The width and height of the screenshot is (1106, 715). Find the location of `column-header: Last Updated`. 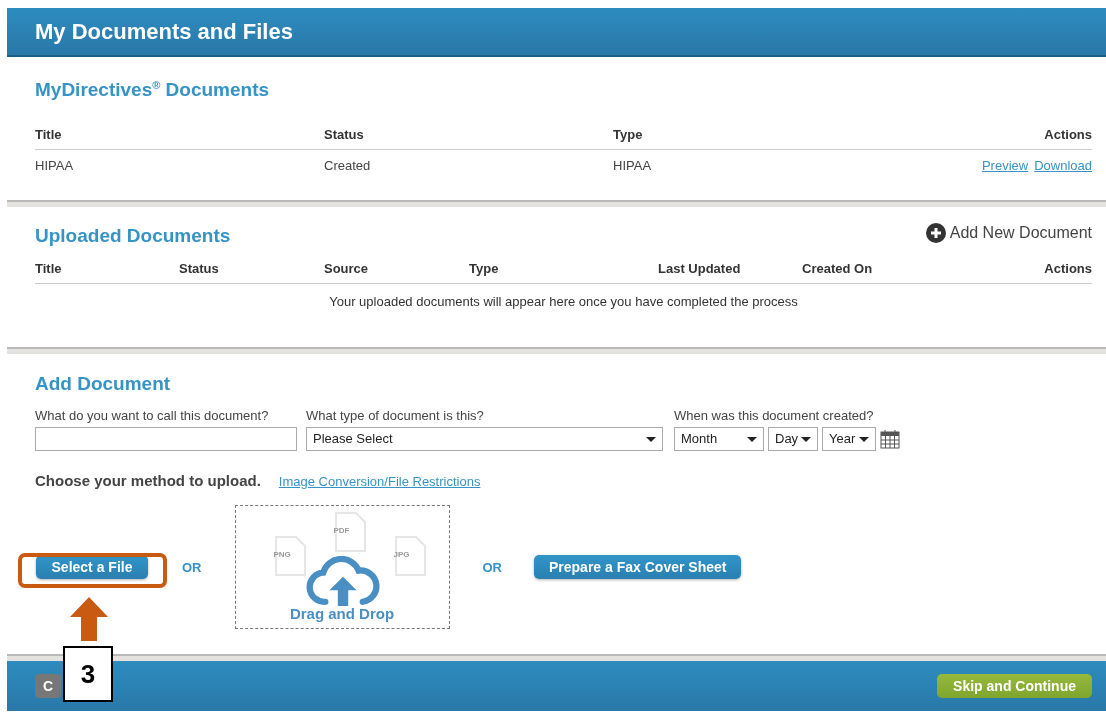

column-header: Last Updated is located at coordinates (700, 268).